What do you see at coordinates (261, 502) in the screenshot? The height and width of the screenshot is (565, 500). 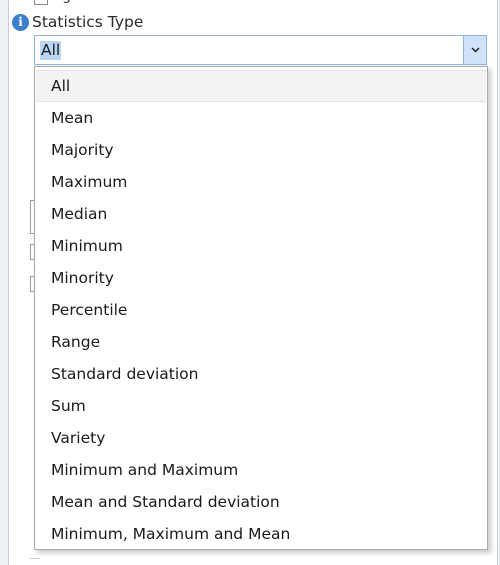 I see `dropdown-option: Mean and Standard deviation` at bounding box center [261, 502].